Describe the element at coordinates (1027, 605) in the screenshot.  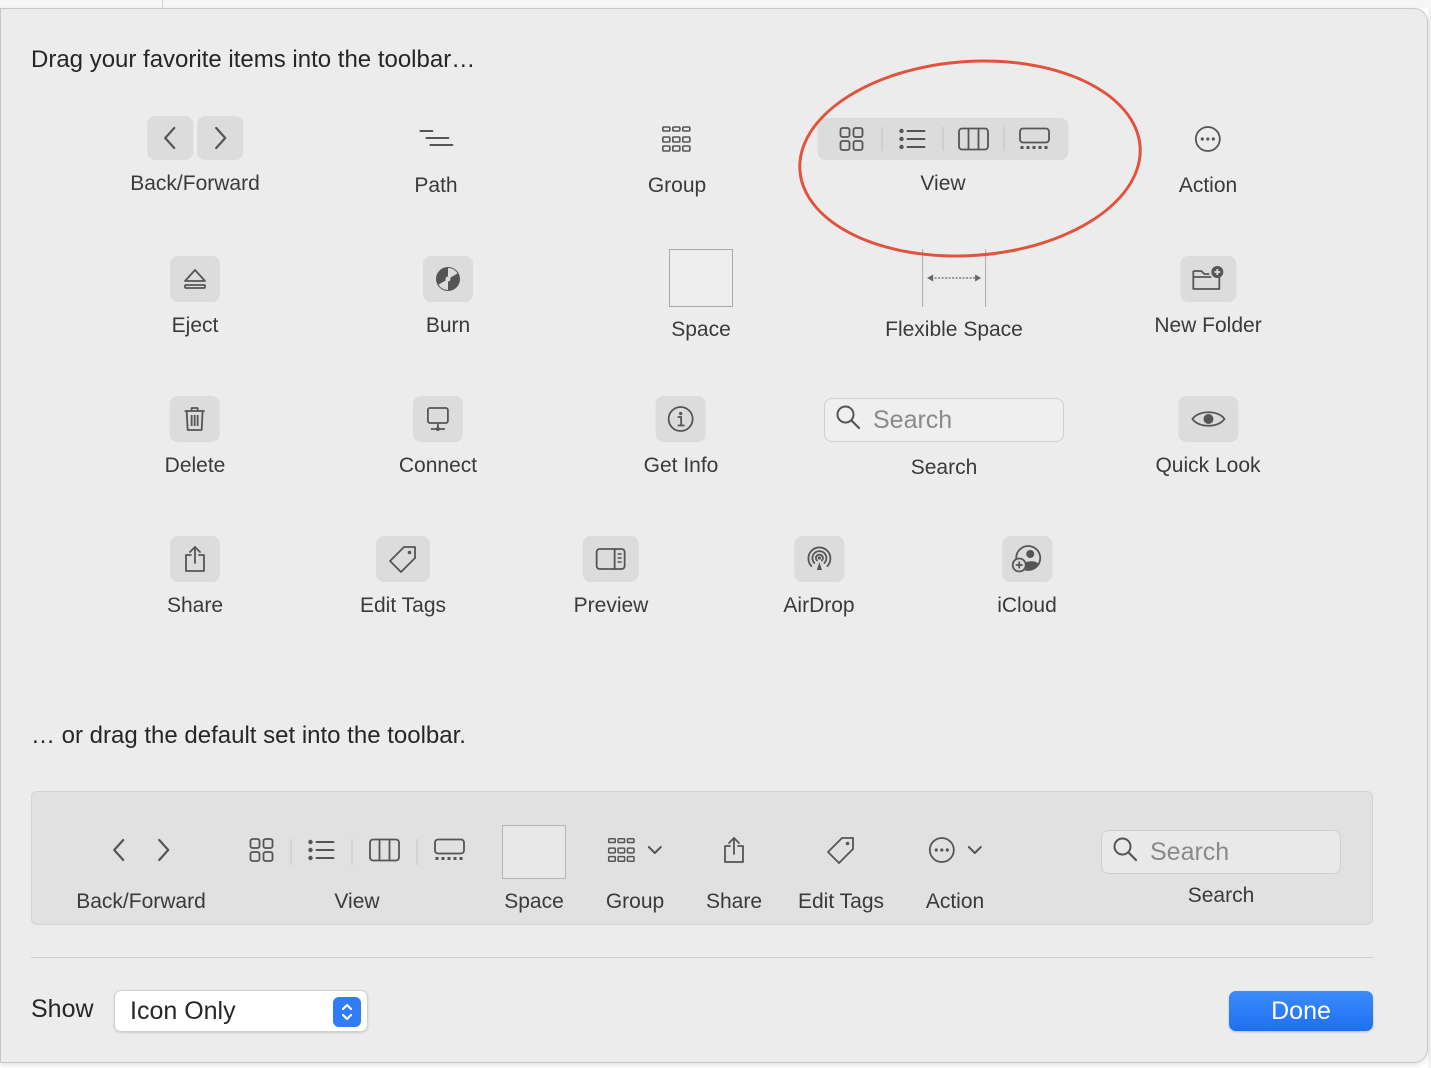
I see `item-label: iCloud` at that location.